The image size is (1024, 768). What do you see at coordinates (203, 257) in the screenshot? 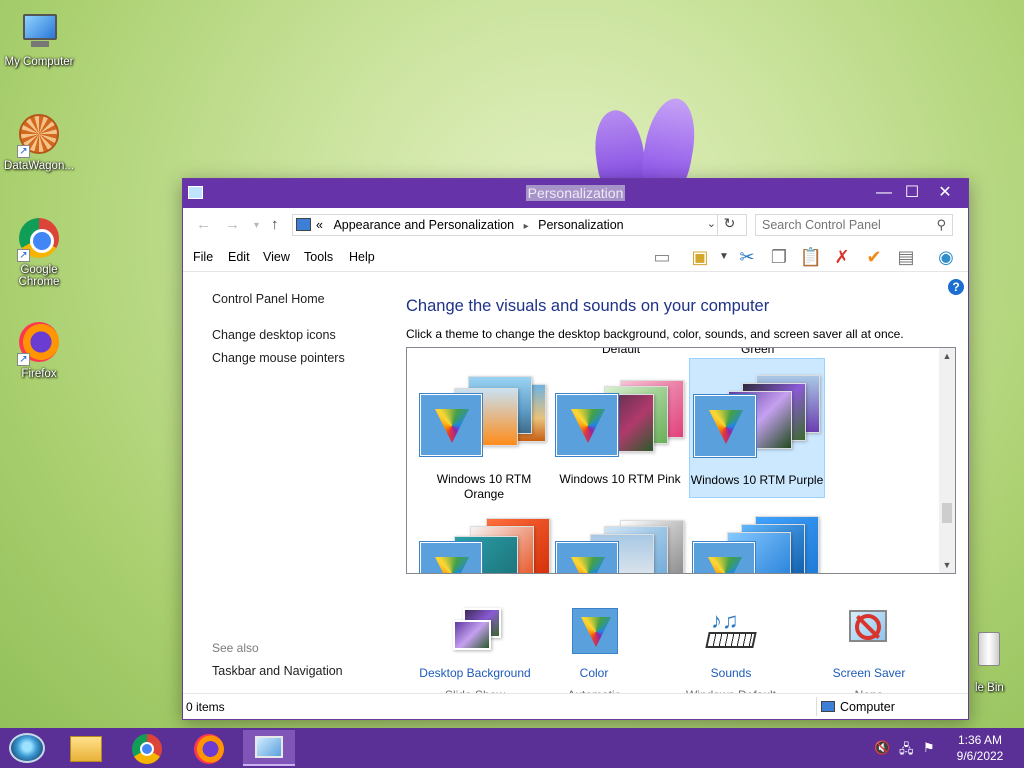
I see `menu-file: File` at bounding box center [203, 257].